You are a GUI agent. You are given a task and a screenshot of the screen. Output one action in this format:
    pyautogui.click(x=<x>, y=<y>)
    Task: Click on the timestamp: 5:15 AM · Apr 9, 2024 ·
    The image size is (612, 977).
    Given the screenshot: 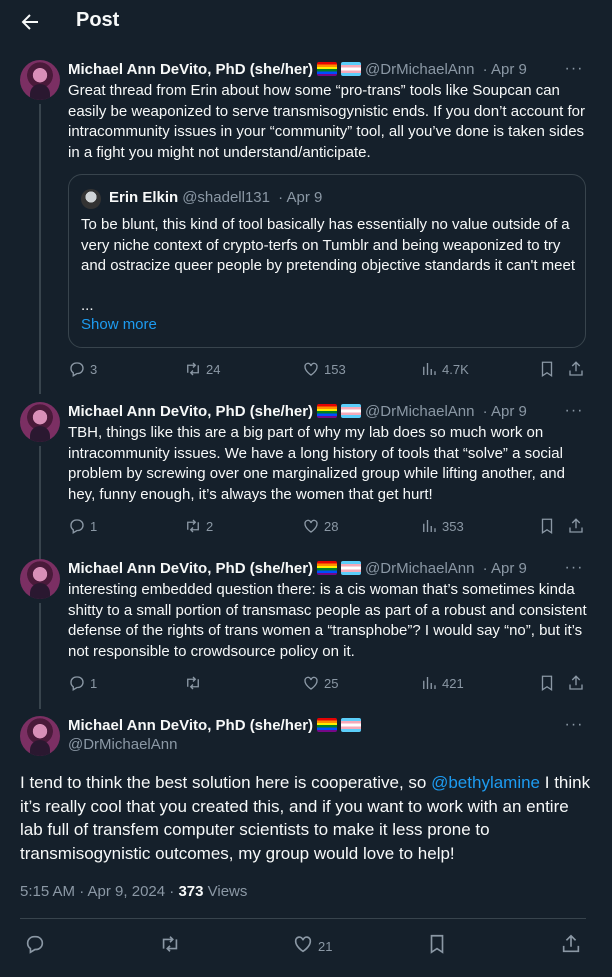 What is the action you would take?
    pyautogui.click(x=99, y=891)
    